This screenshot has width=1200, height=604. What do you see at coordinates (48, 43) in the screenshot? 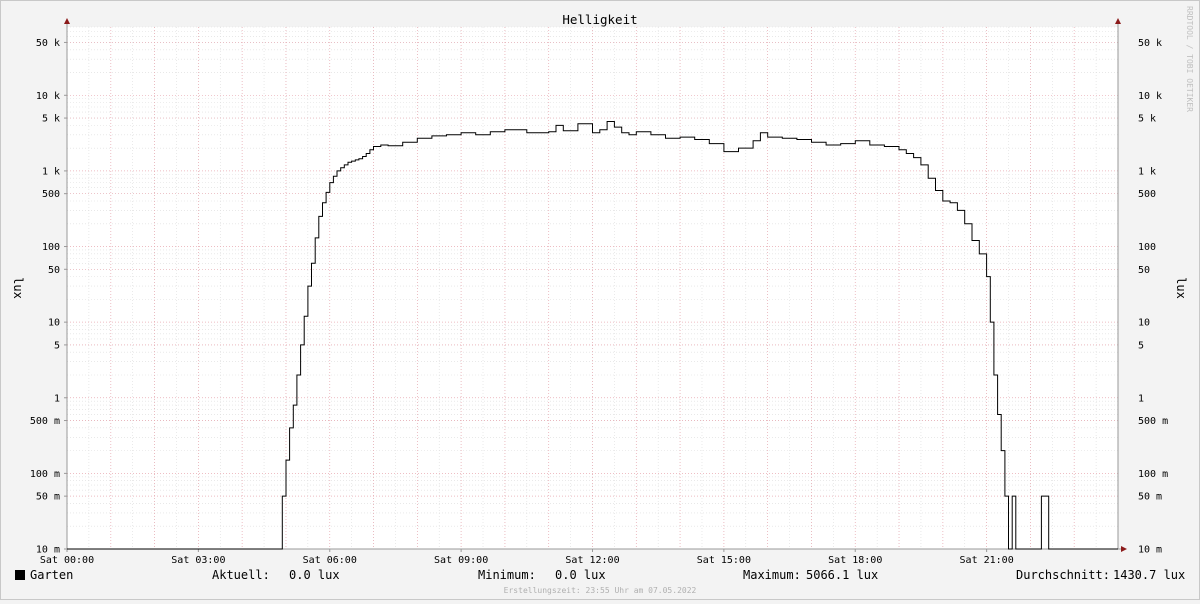
I see `y-tick-label-left: 50 k` at bounding box center [48, 43].